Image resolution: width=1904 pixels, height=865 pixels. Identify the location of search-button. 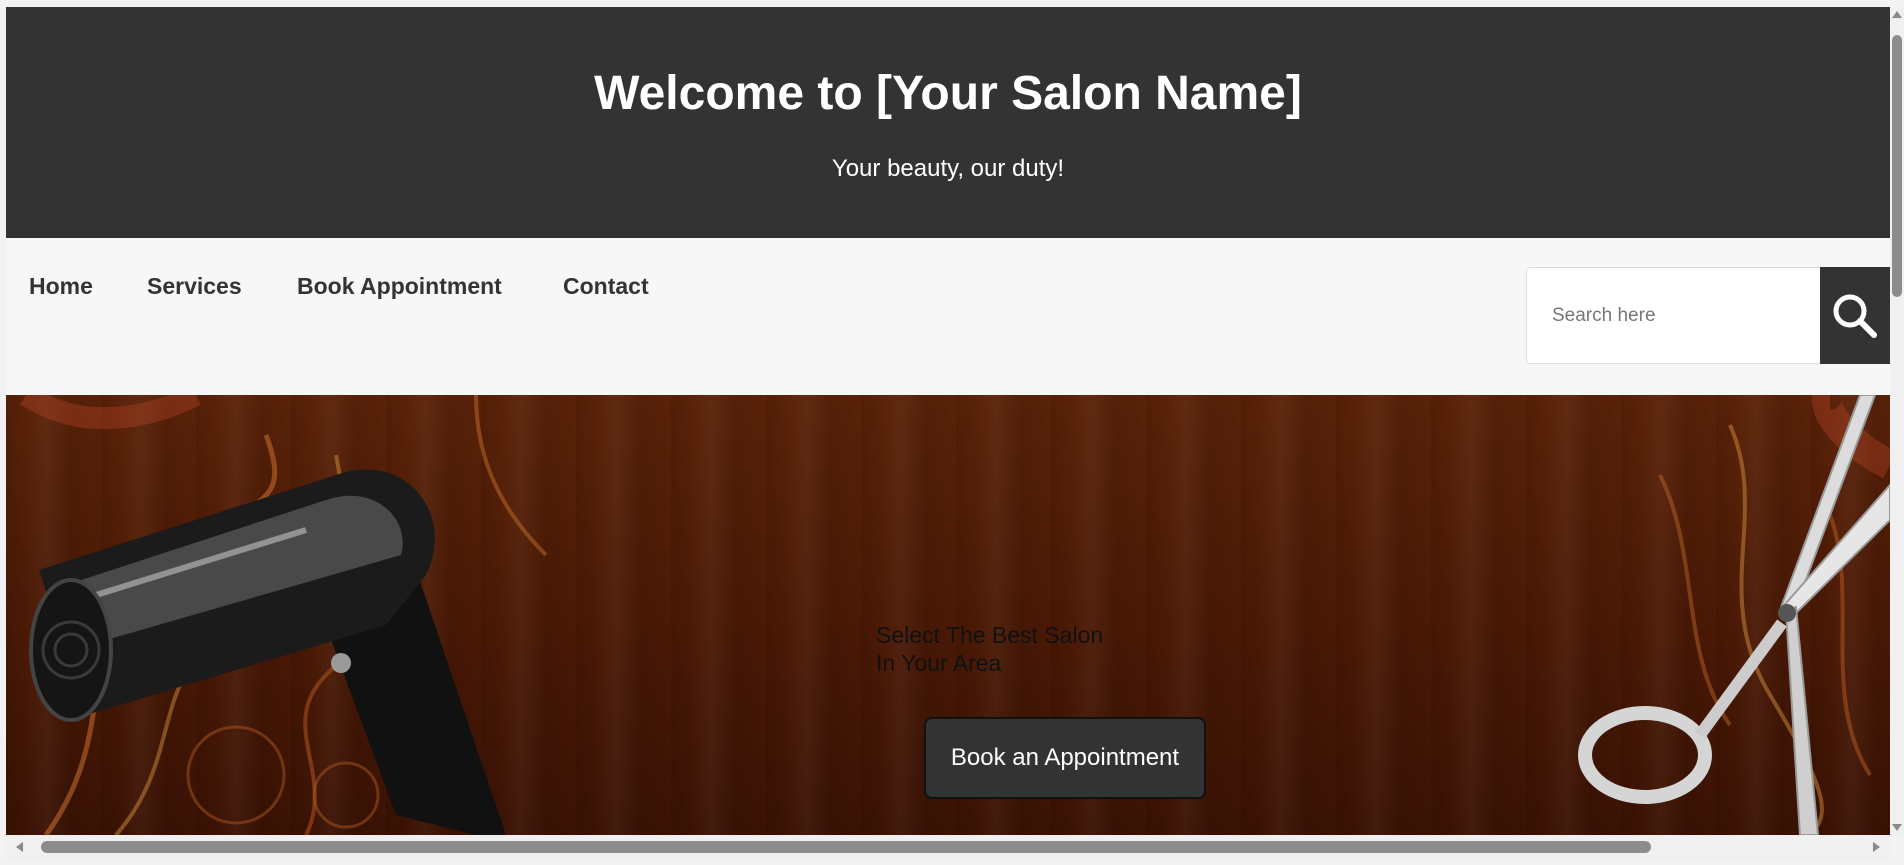
(1855, 315).